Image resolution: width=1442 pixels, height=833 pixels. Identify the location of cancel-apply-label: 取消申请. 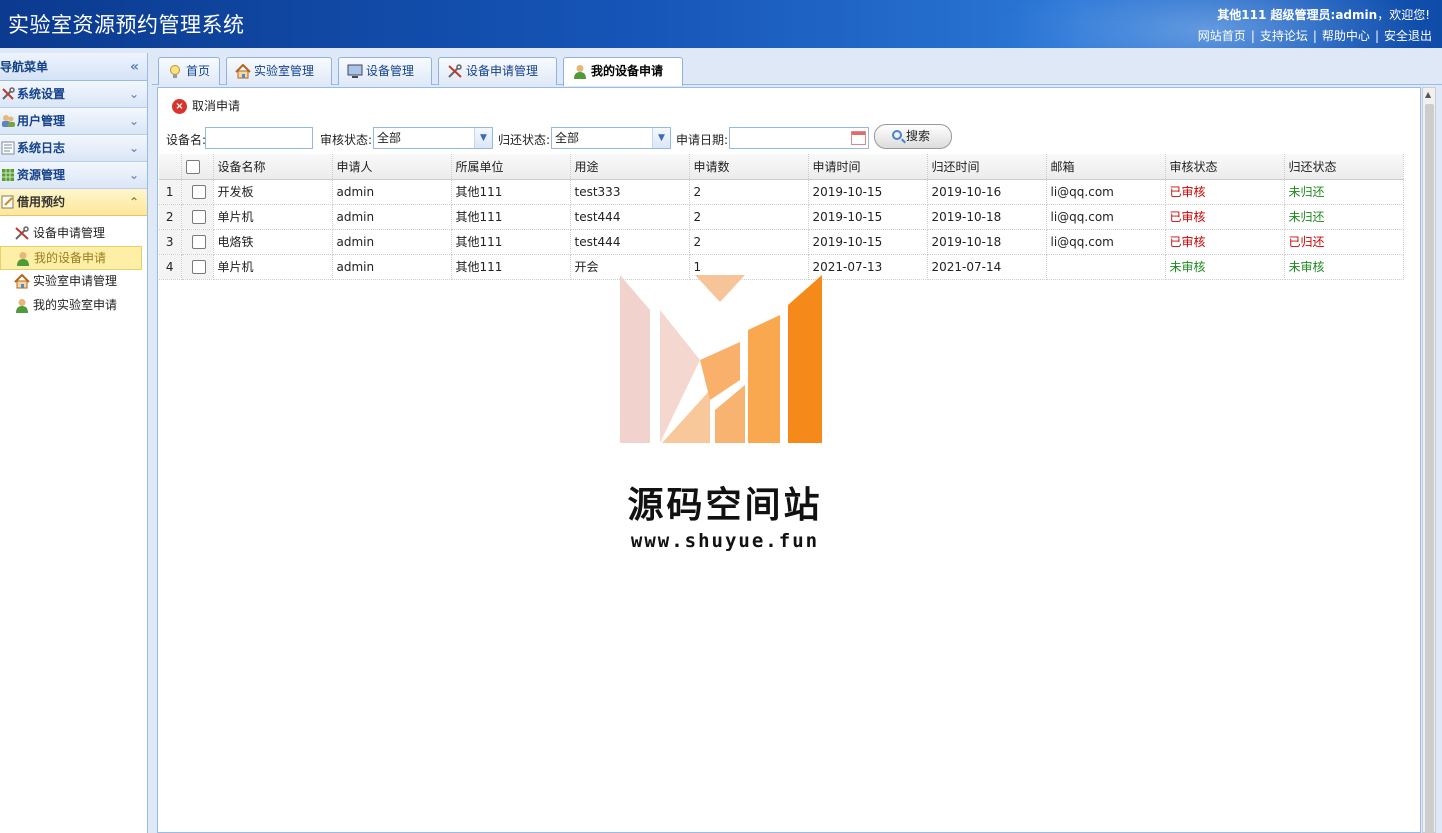
(216, 106).